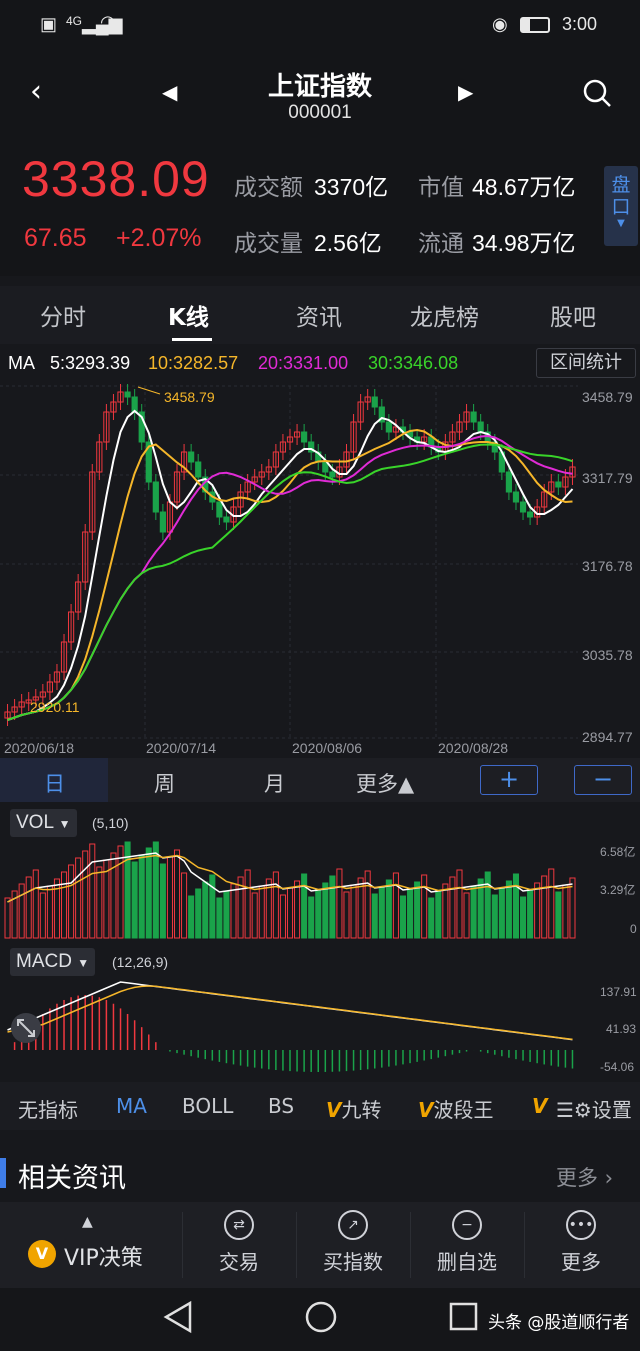 The height and width of the screenshot is (1351, 640). Describe the element at coordinates (268, 188) in the screenshot. I see `turnover-label: 成交额` at that location.